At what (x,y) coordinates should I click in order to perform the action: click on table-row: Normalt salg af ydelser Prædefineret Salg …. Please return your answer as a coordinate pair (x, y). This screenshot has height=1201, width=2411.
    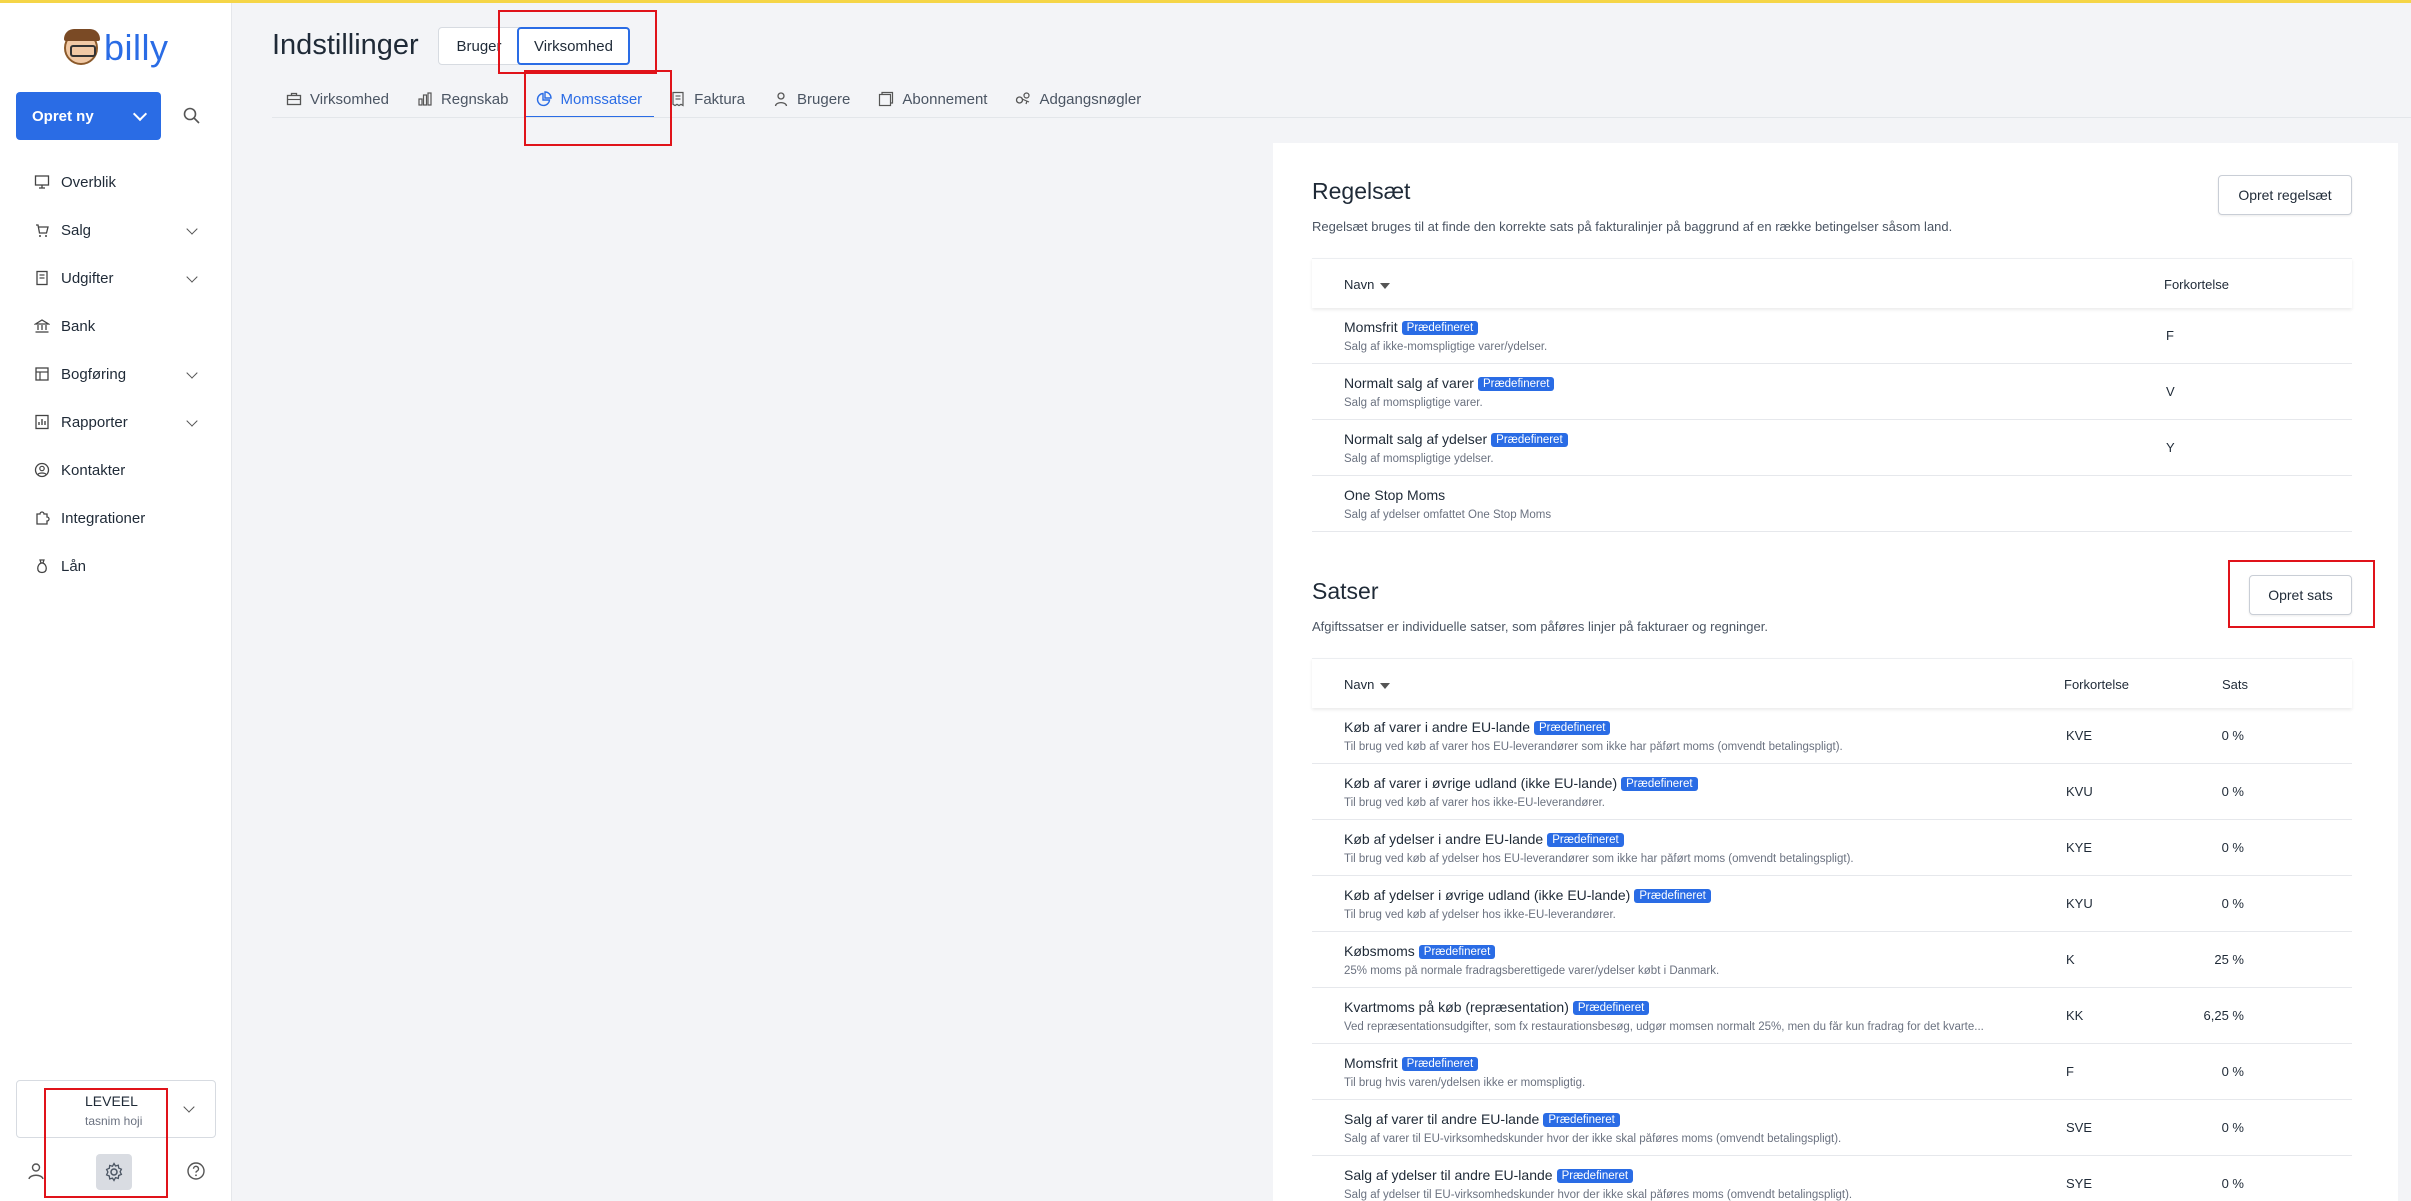
    Looking at the image, I should click on (1832, 448).